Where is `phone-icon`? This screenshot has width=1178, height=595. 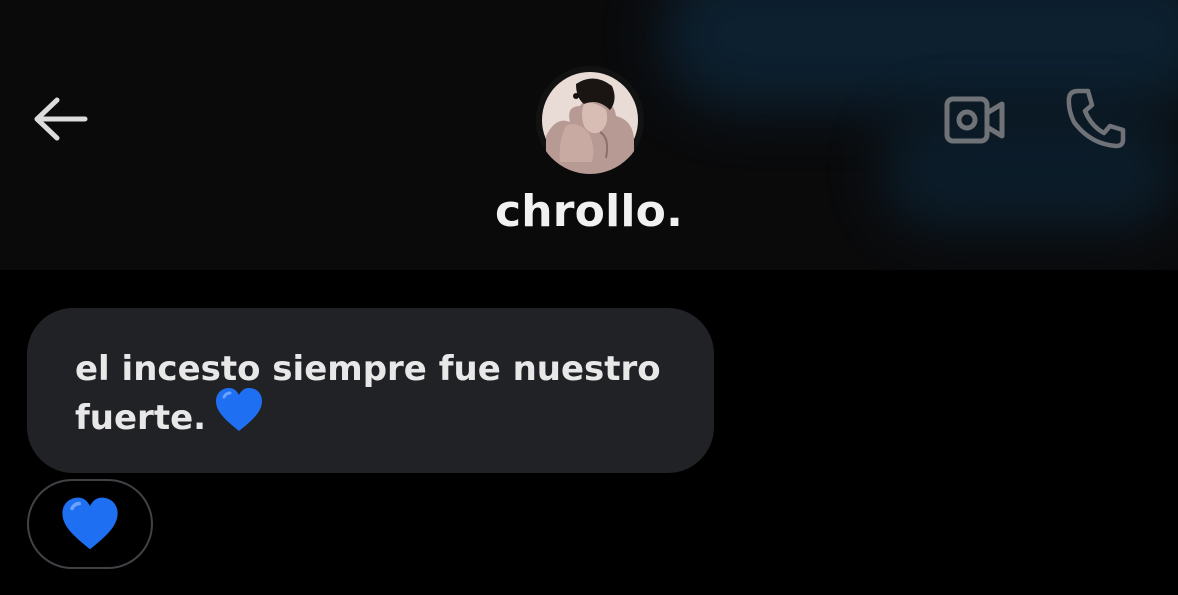
phone-icon is located at coordinates (1096, 118).